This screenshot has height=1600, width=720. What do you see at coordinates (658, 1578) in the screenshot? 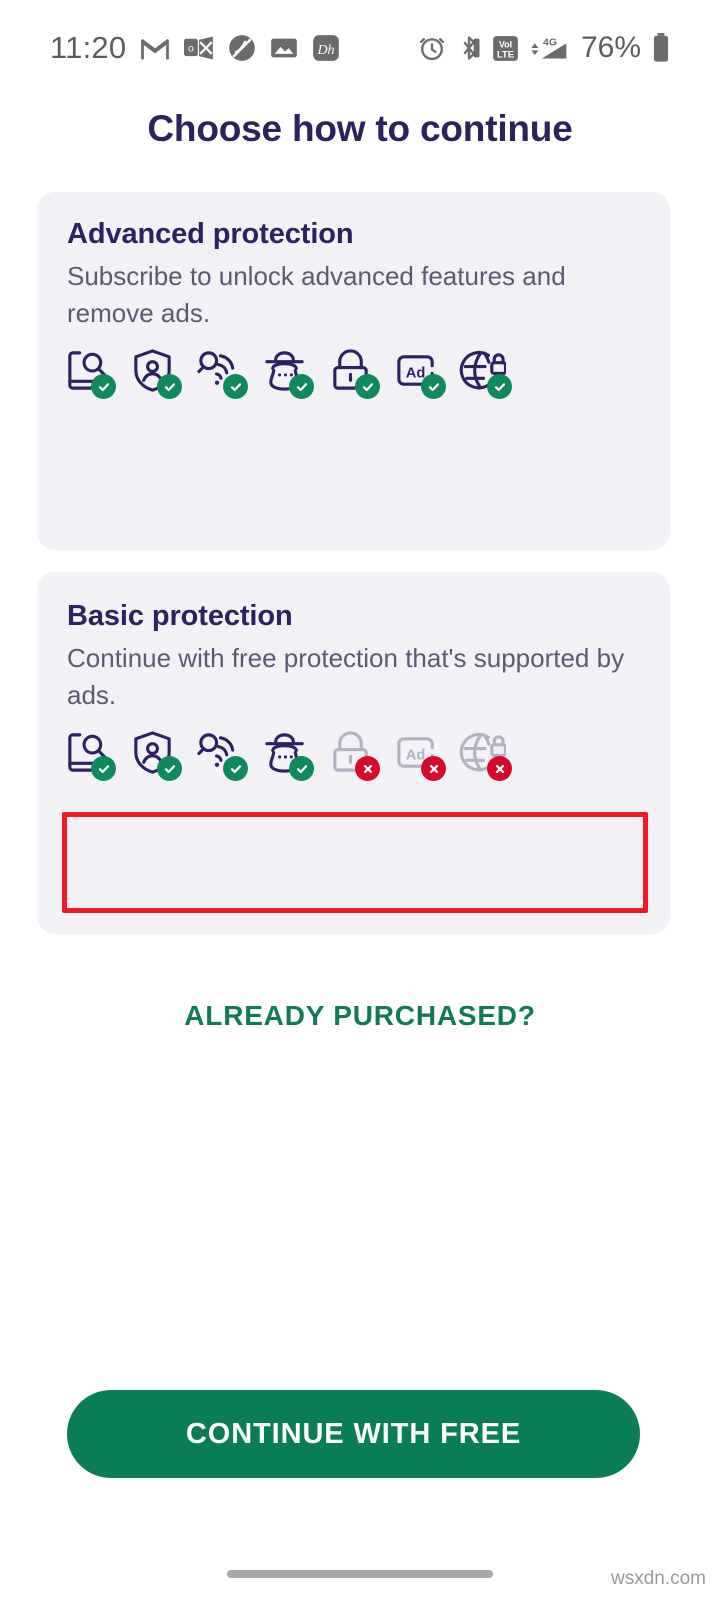
I see `watermark: wsxdn.com` at bounding box center [658, 1578].